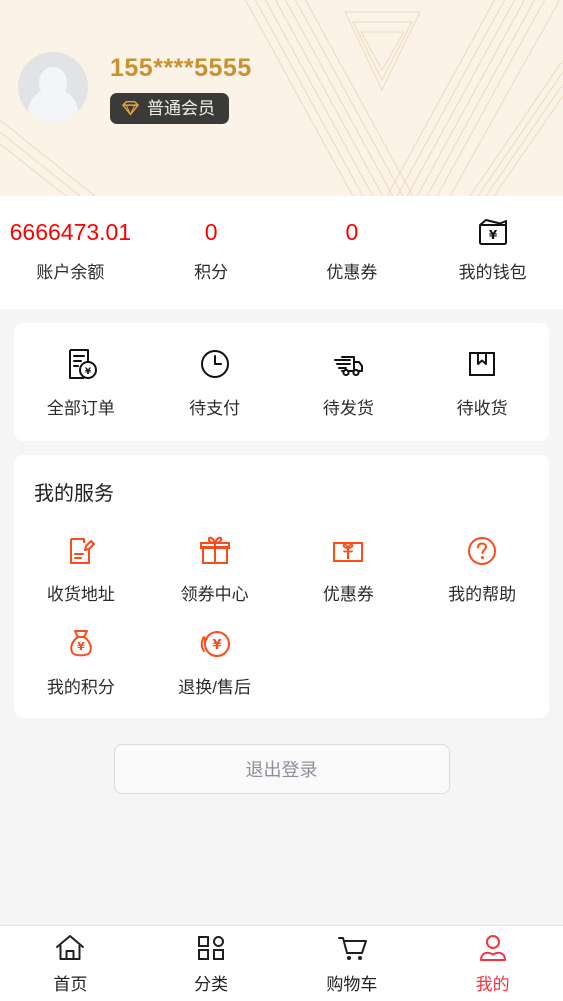  What do you see at coordinates (214, 687) in the screenshot?
I see `service-label: 退换/售后` at bounding box center [214, 687].